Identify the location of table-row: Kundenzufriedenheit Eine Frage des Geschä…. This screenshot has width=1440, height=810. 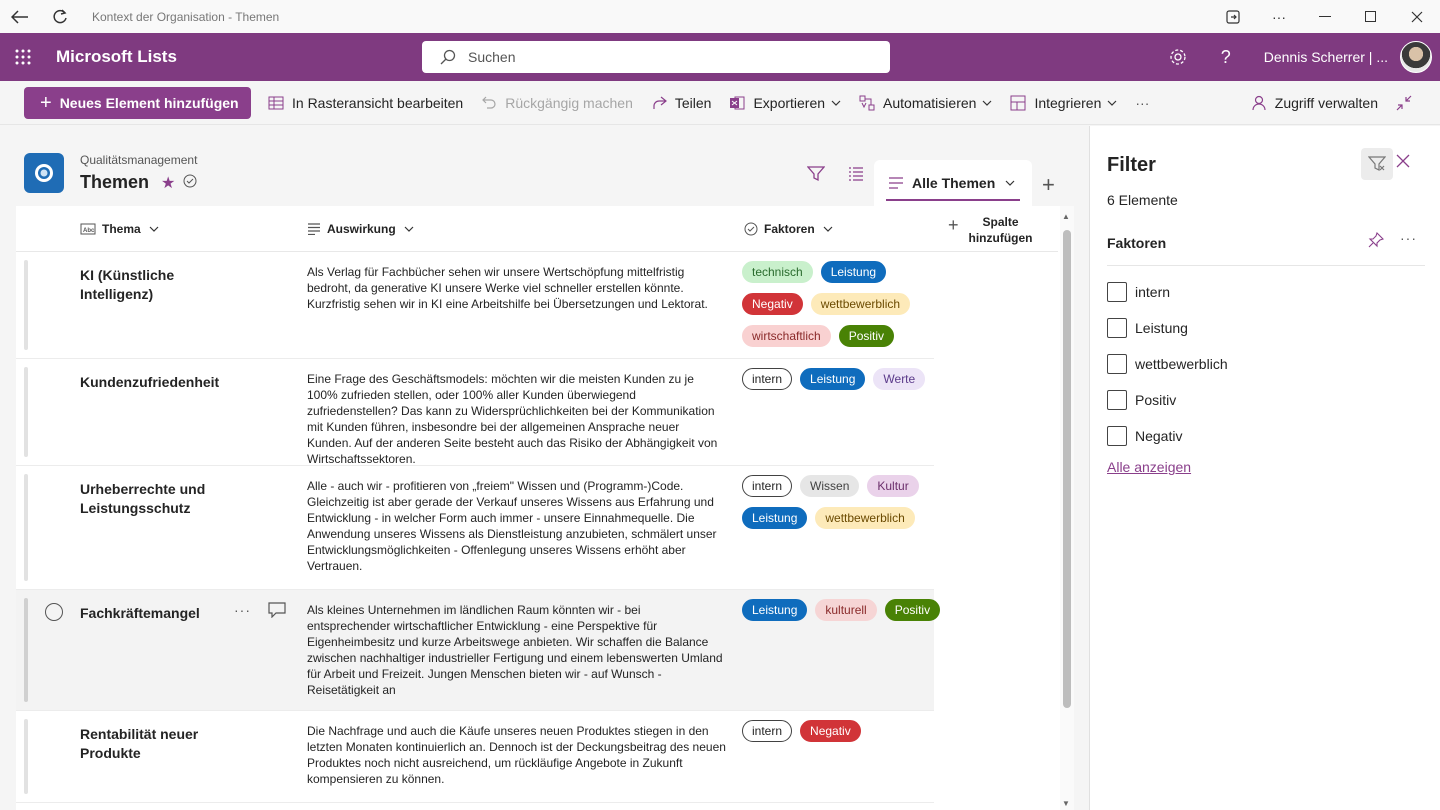
(475, 412).